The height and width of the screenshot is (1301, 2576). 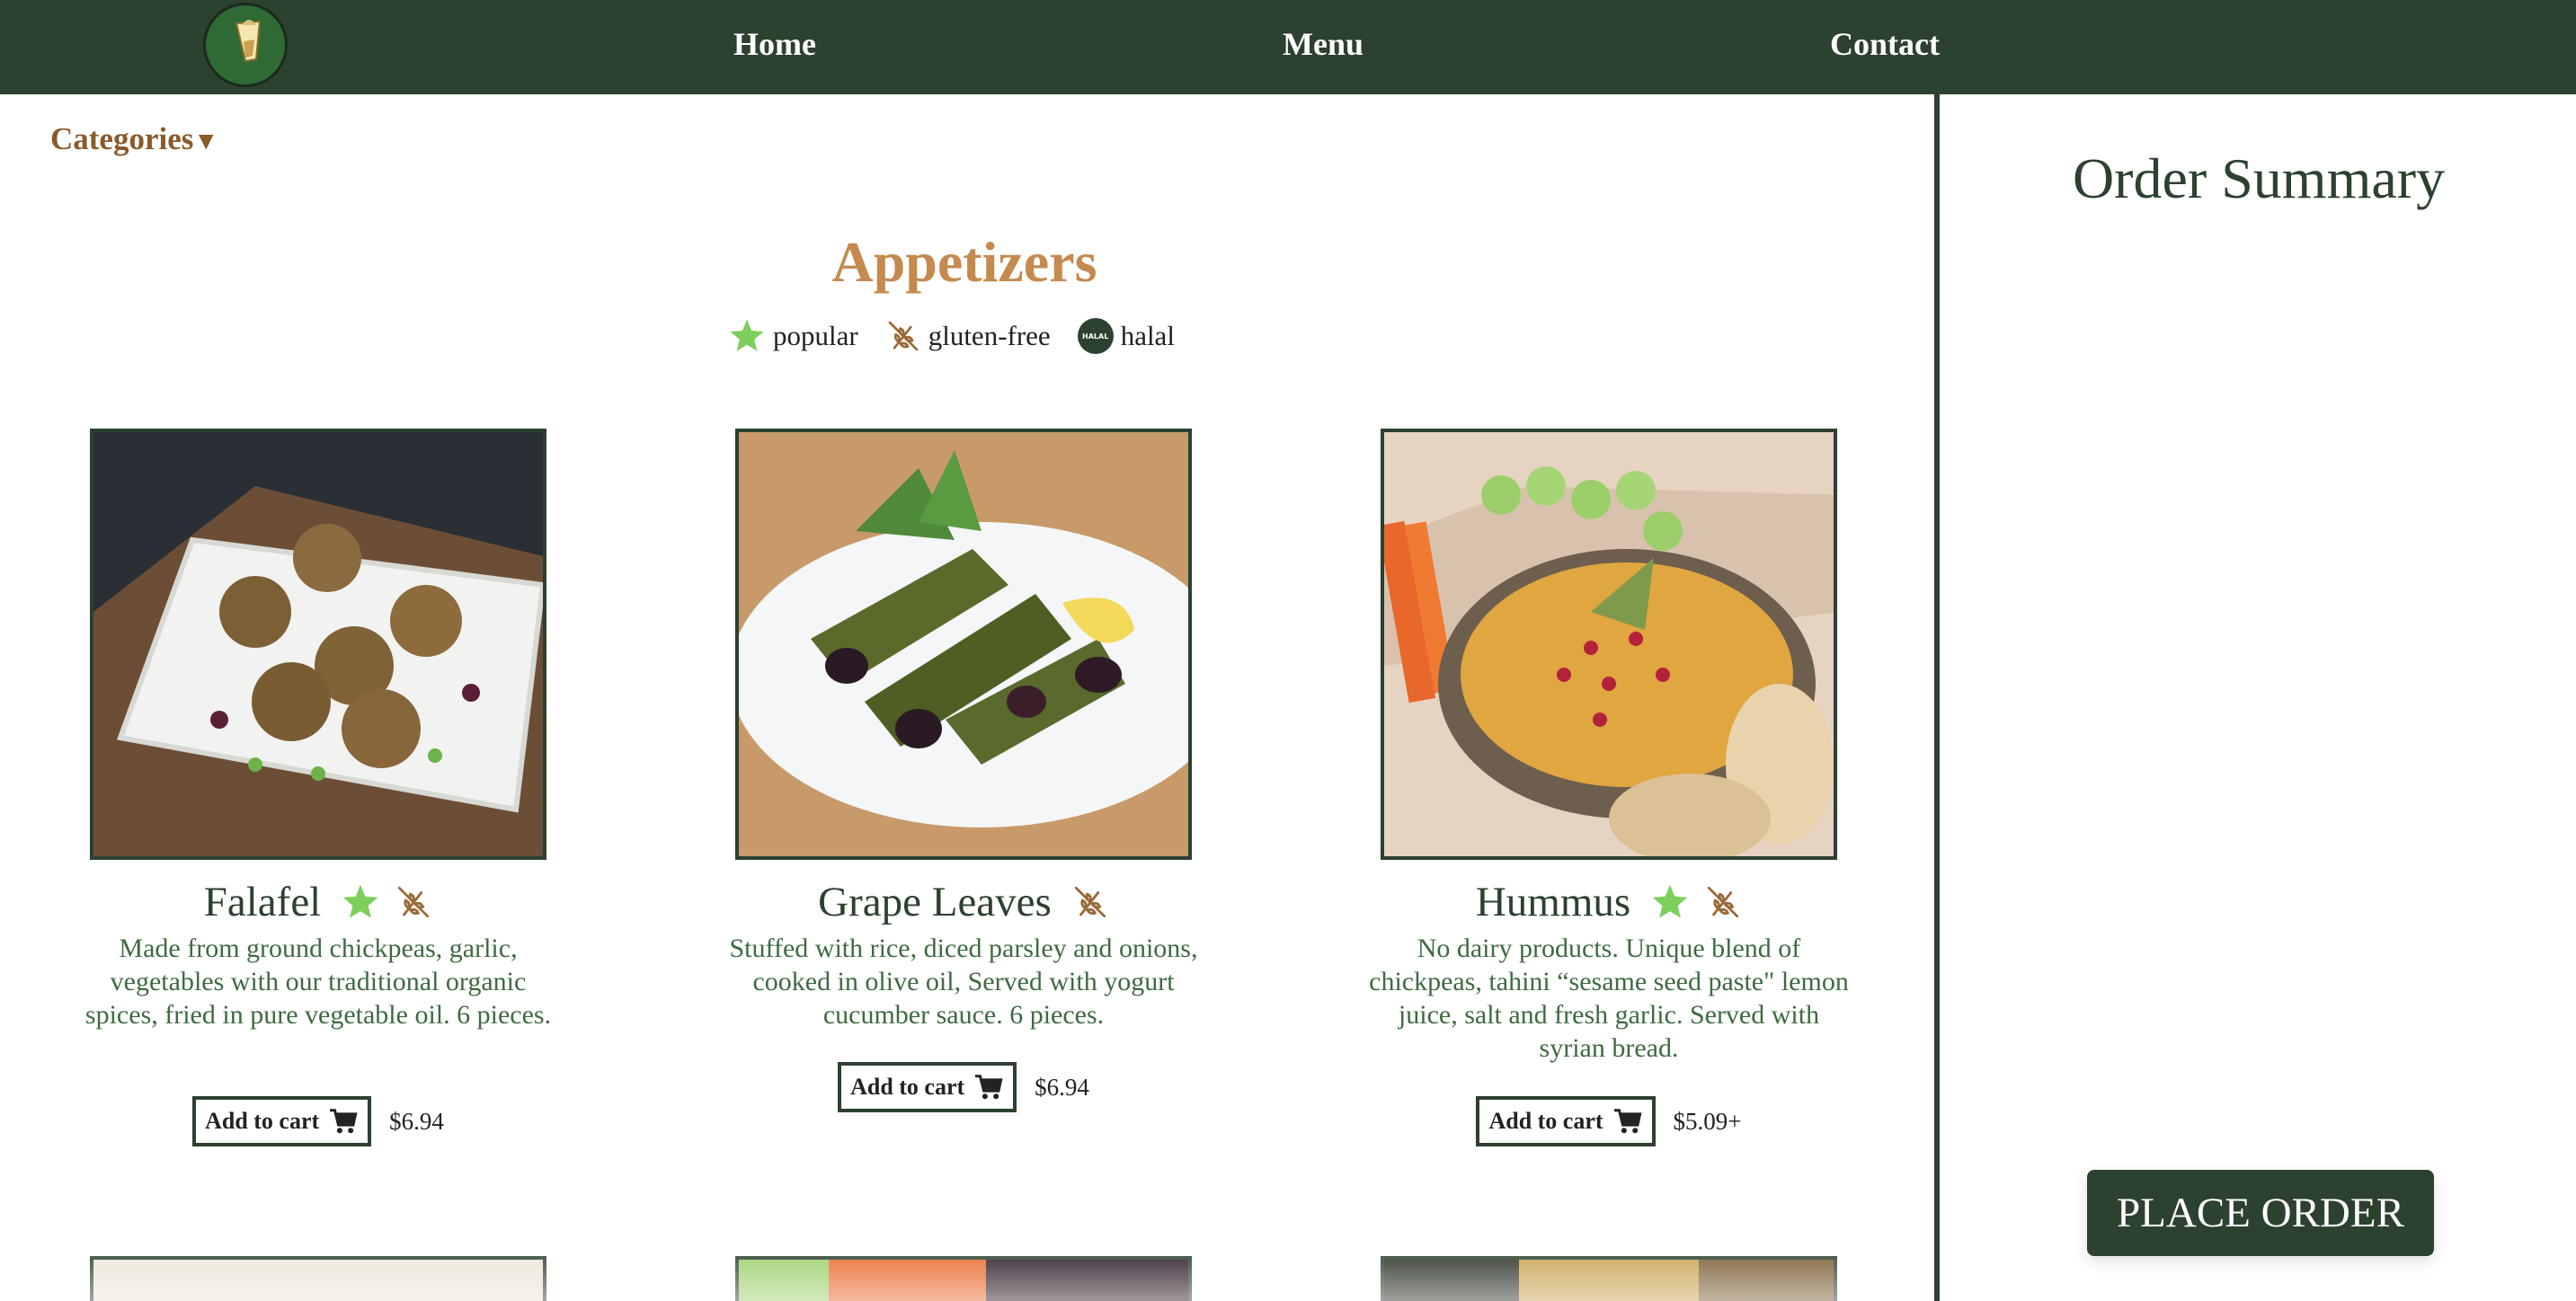 I want to click on legend-gluten-free-label: gluten-free, so click(x=989, y=335).